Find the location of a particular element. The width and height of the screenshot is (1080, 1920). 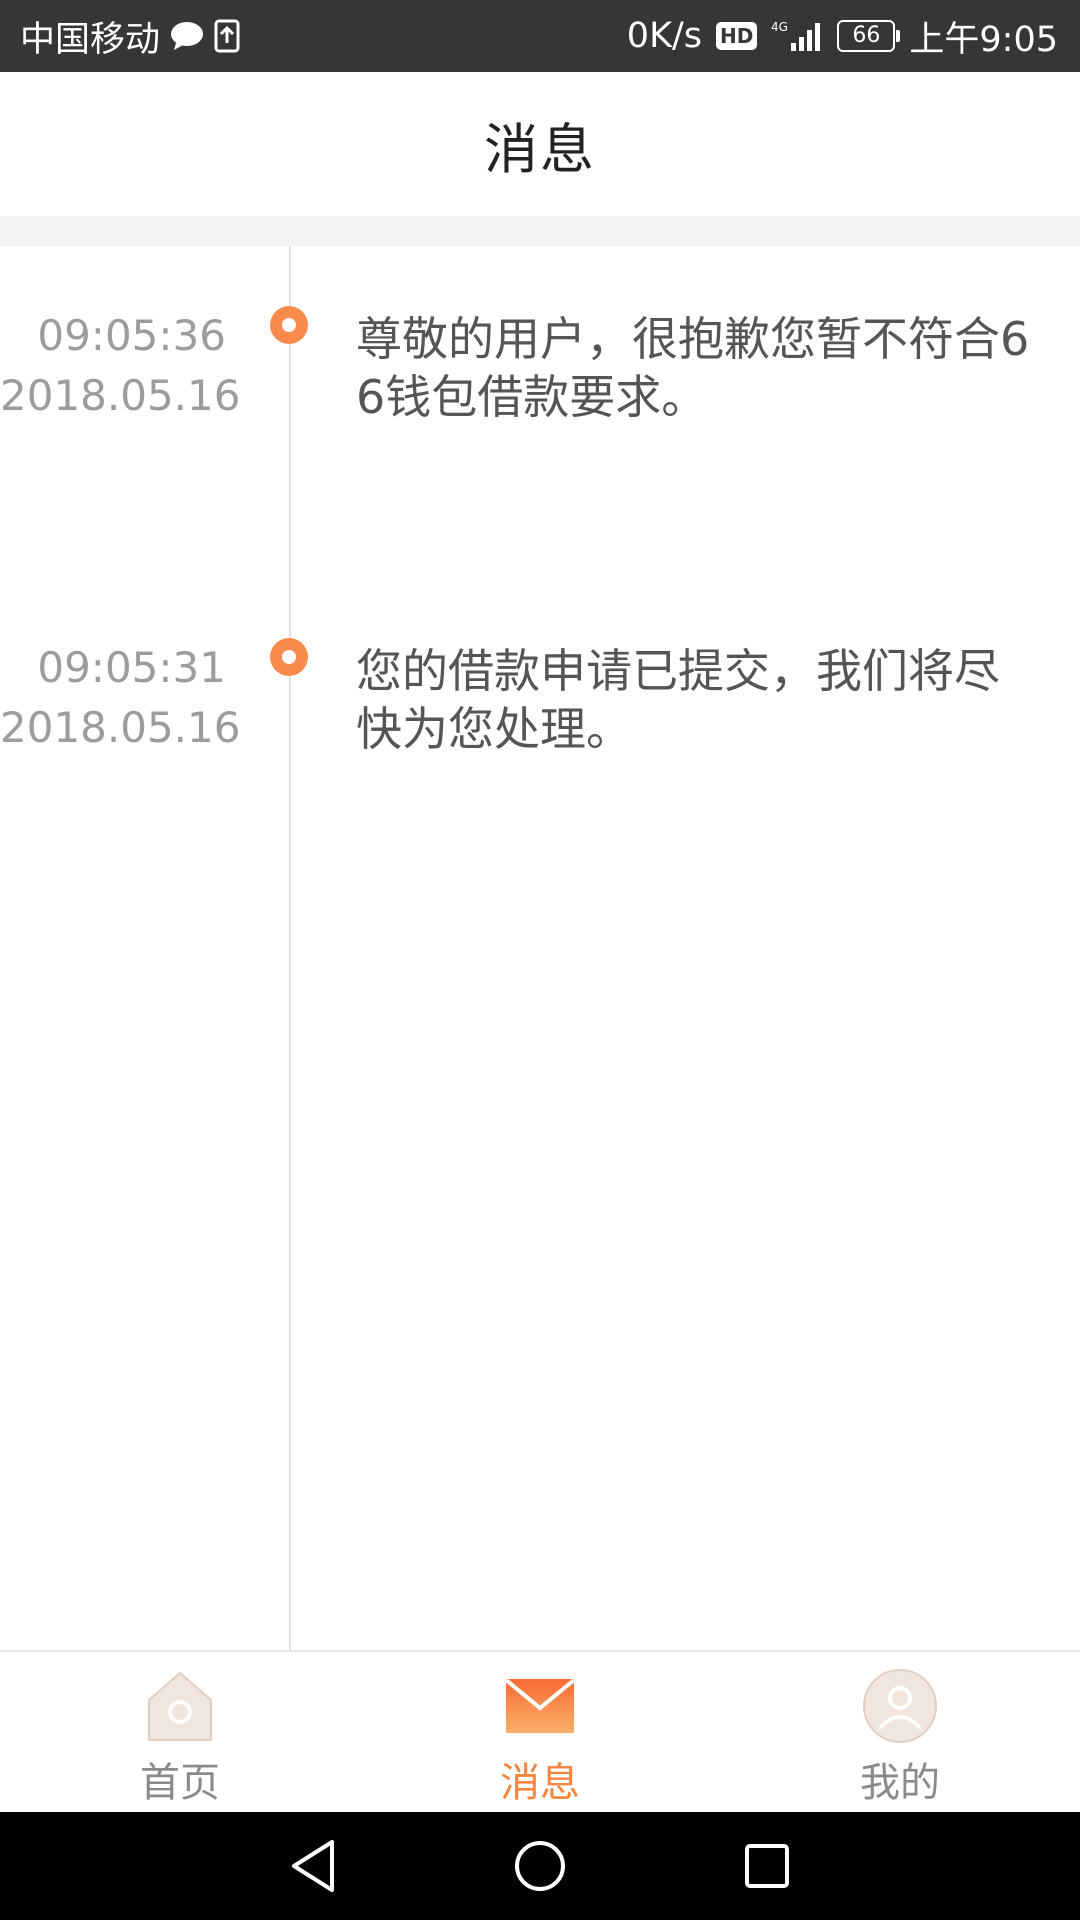

status-bar: 中国移动 0K/s HD 4G 66 上午9:05 is located at coordinates (540, 36).